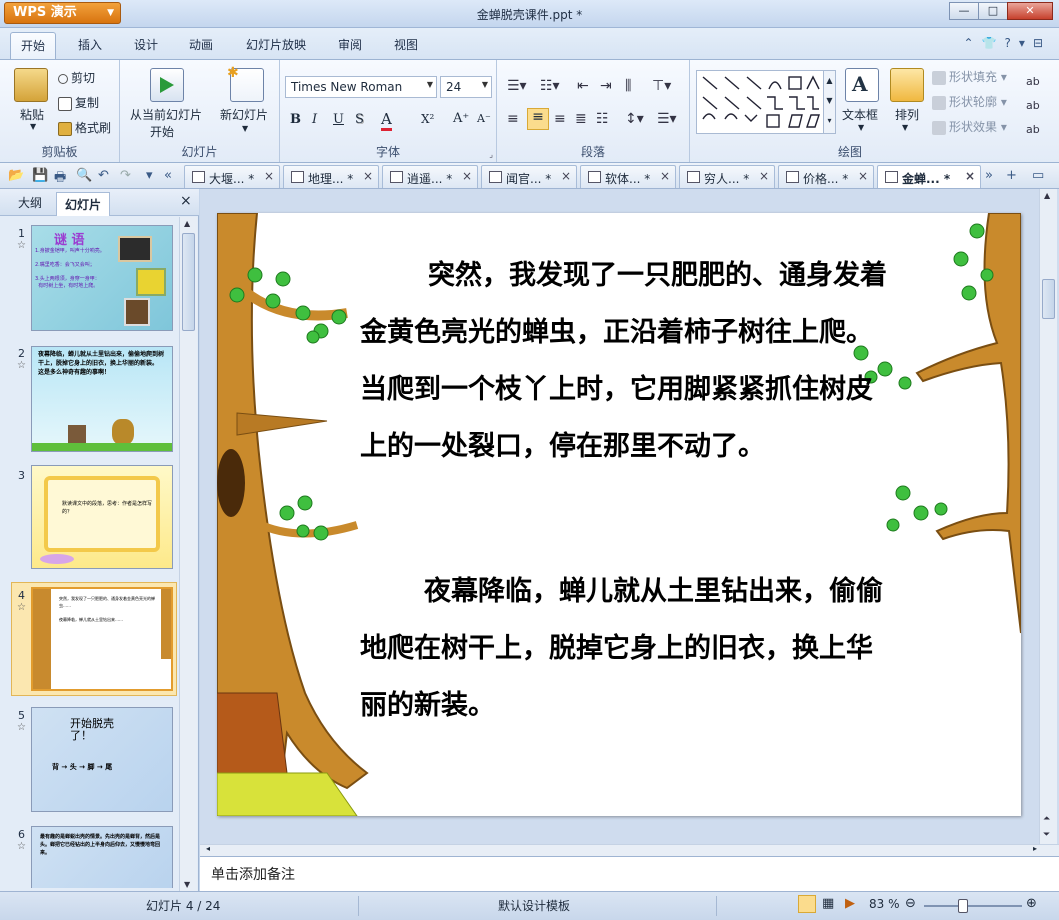 The height and width of the screenshot is (920, 1059). I want to click on format-painter-button: 格式刷, so click(84, 127).